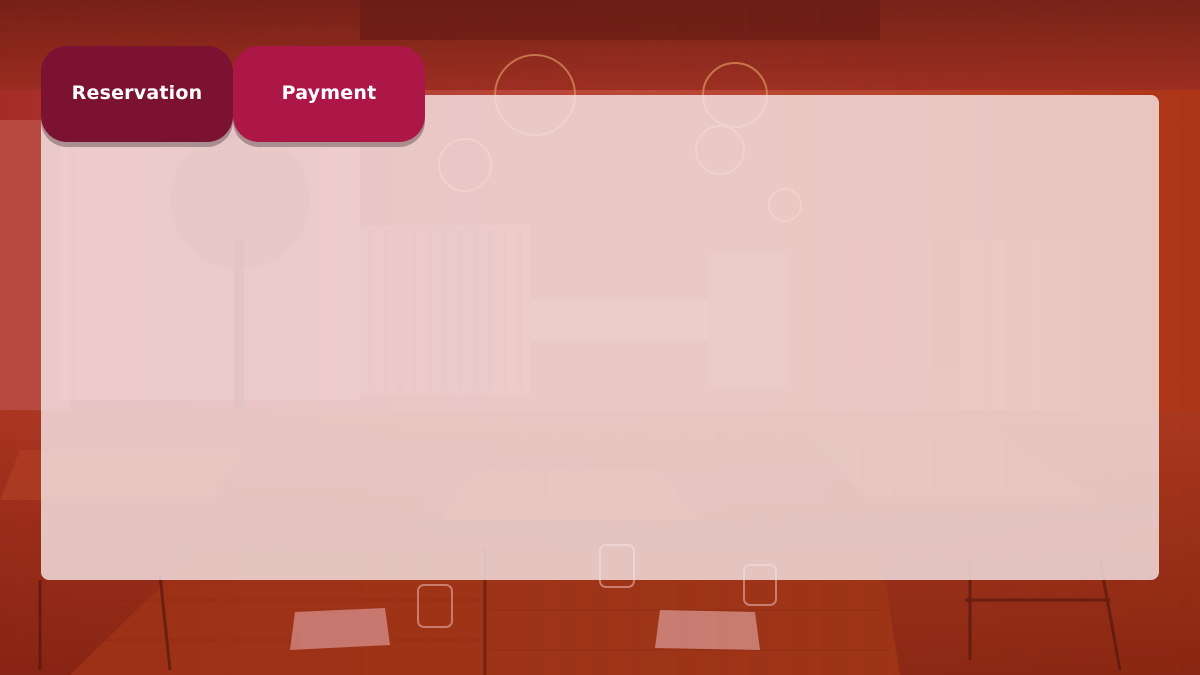 Image resolution: width=1200 pixels, height=675 pixels. I want to click on tab-payment: Payment, so click(329, 94).